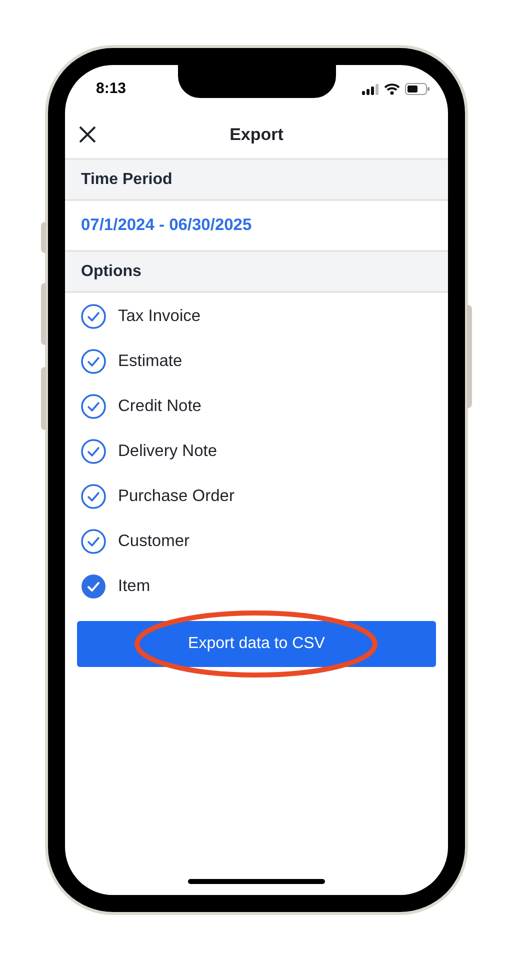  I want to click on signal-icon, so click(370, 89).